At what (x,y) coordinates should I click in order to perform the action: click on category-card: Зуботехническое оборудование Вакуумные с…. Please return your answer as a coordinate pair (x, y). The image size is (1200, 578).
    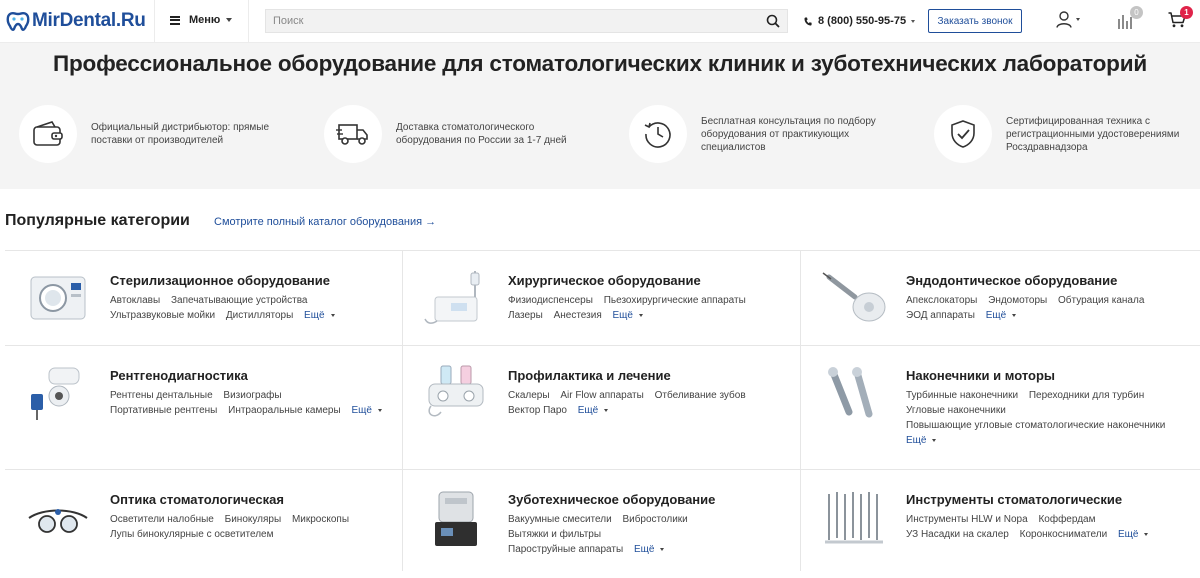
    Looking at the image, I should click on (602, 520).